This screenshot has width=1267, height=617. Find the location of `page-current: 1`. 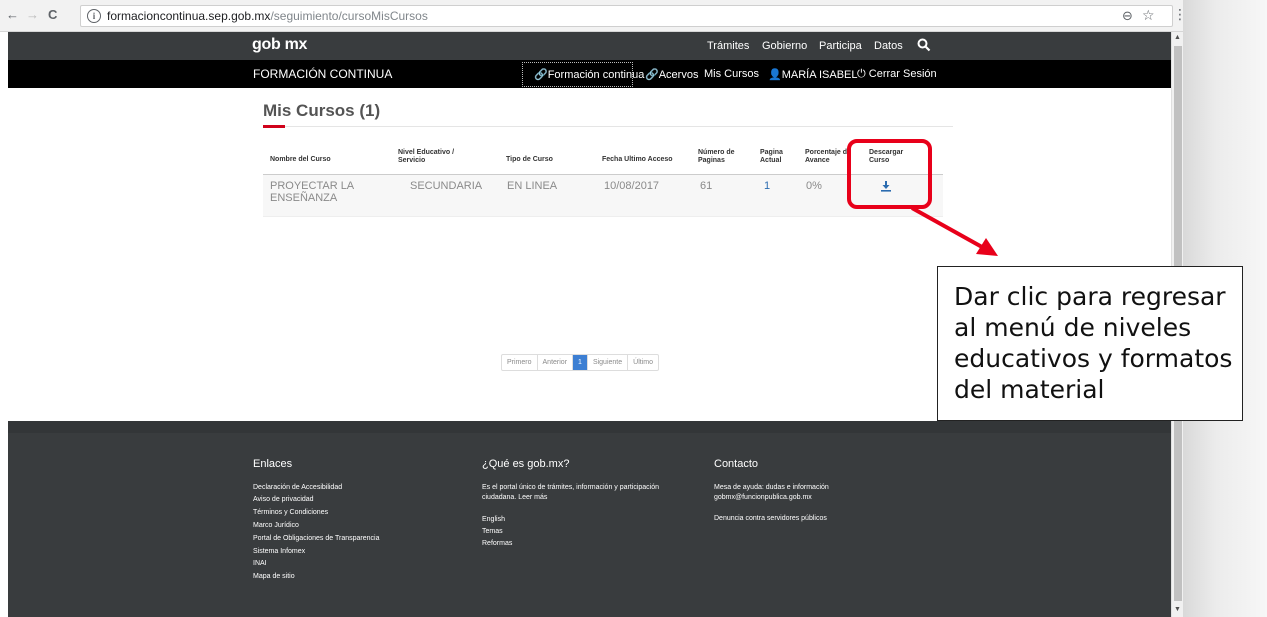

page-current: 1 is located at coordinates (580, 362).